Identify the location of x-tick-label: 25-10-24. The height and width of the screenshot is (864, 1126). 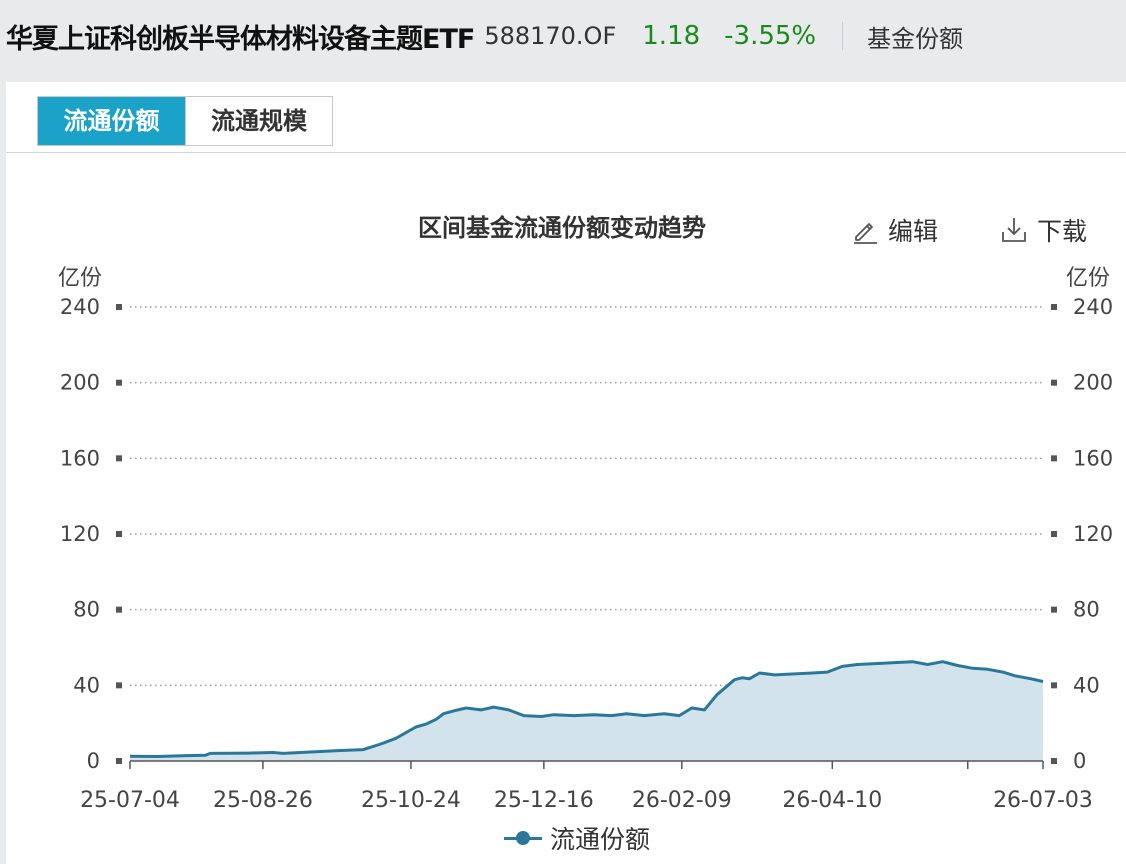
(411, 800).